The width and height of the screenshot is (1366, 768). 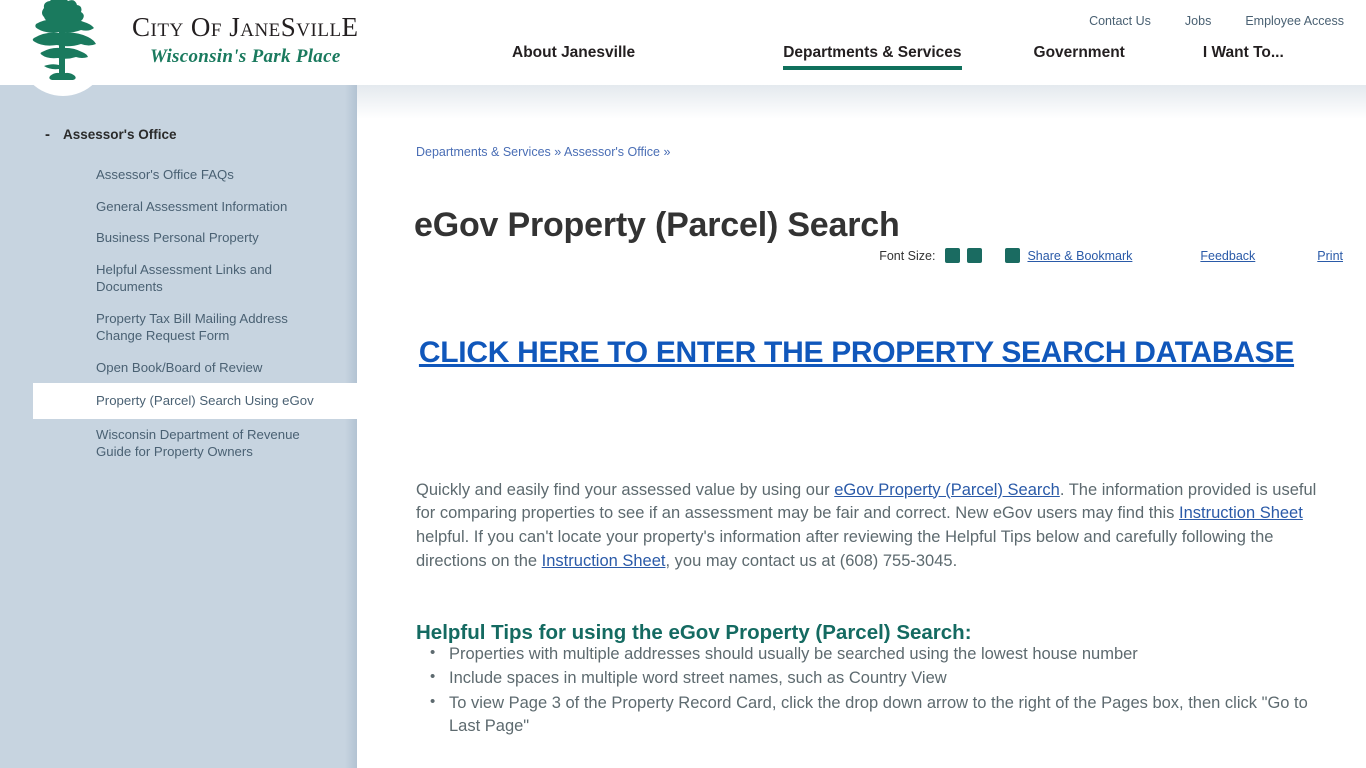 I want to click on utility-nav: Contact Us Jobs Employee Access, so click(x=1216, y=21).